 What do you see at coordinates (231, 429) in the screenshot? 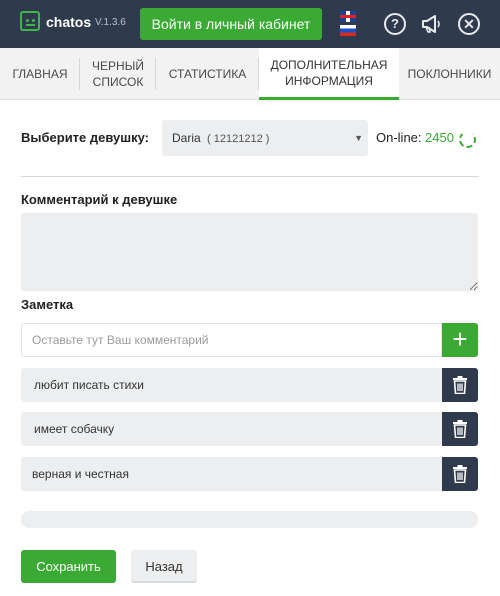
I see `note-item-text: имеет собачку` at bounding box center [231, 429].